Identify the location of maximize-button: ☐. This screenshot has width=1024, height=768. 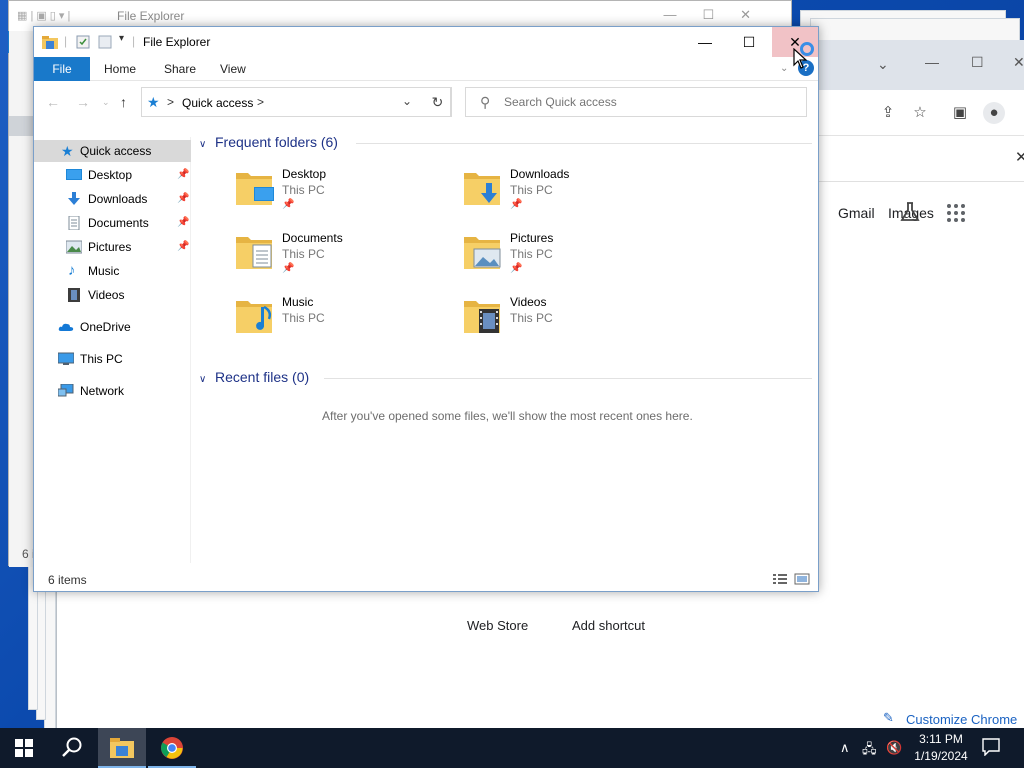
(749, 42).